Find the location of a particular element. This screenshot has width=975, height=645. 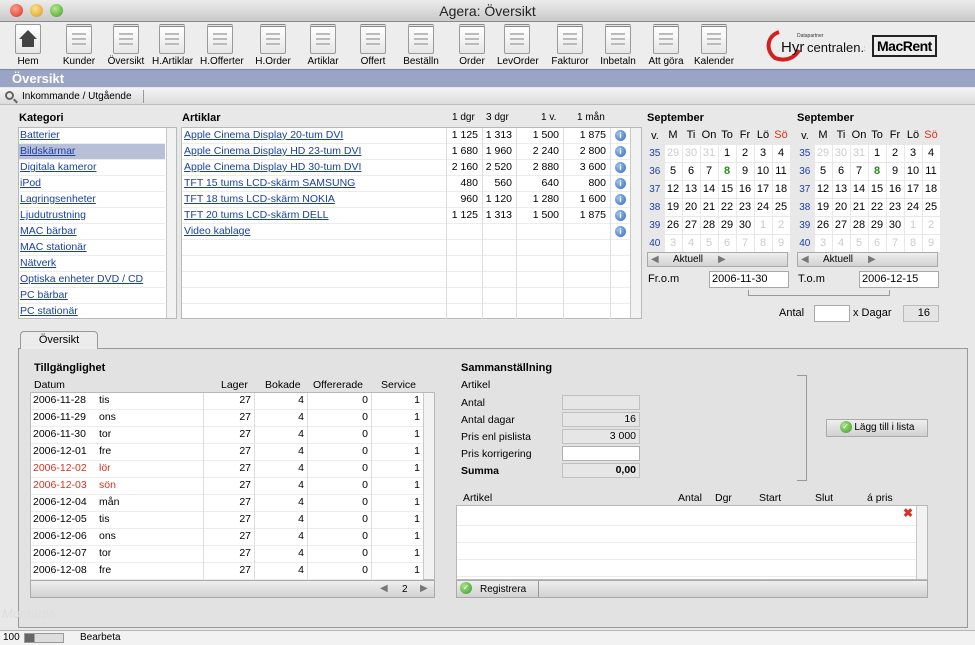

calendar-day: 6 is located at coordinates (727, 243).